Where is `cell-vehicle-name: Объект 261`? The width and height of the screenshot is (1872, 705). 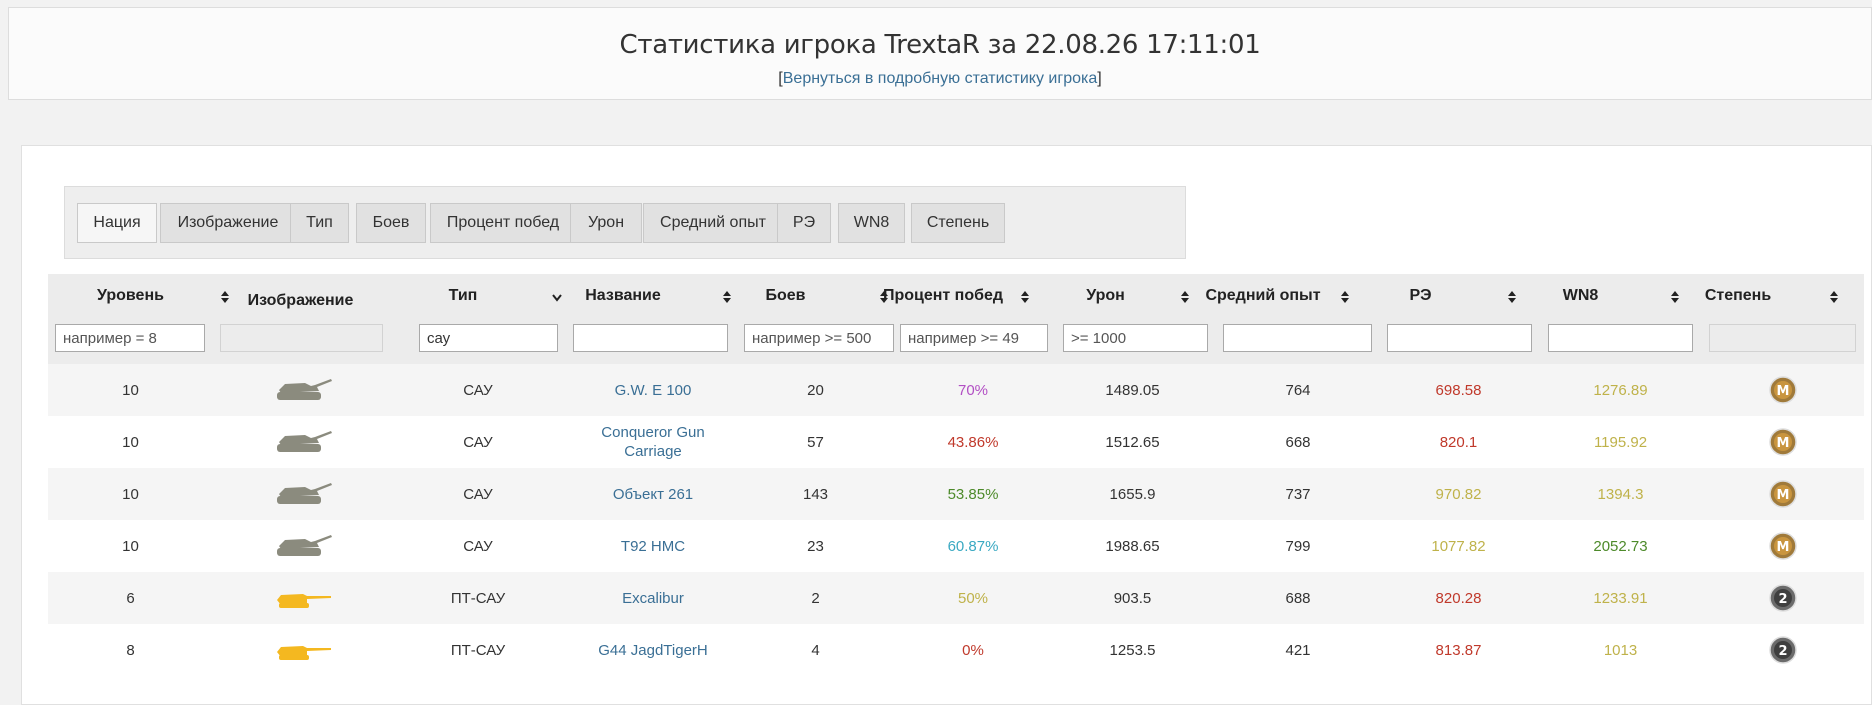
cell-vehicle-name: Объект 261 is located at coordinates (653, 494).